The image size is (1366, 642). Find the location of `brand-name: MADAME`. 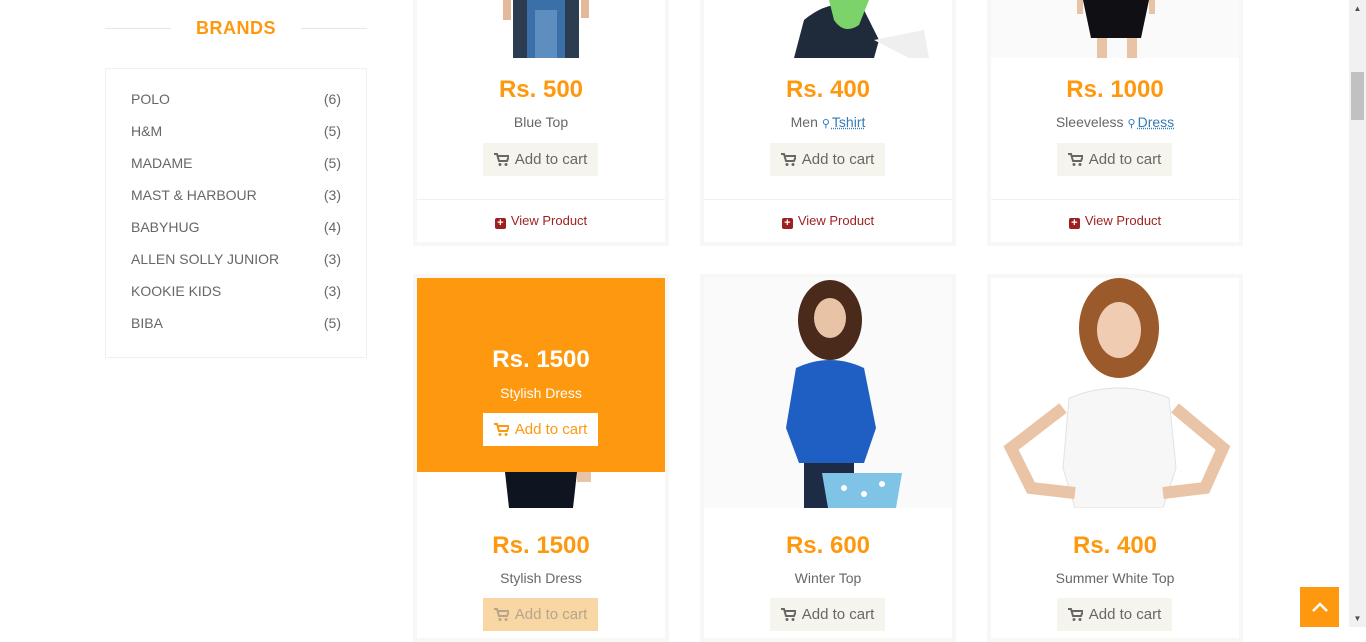

brand-name: MADAME is located at coordinates (162, 163).